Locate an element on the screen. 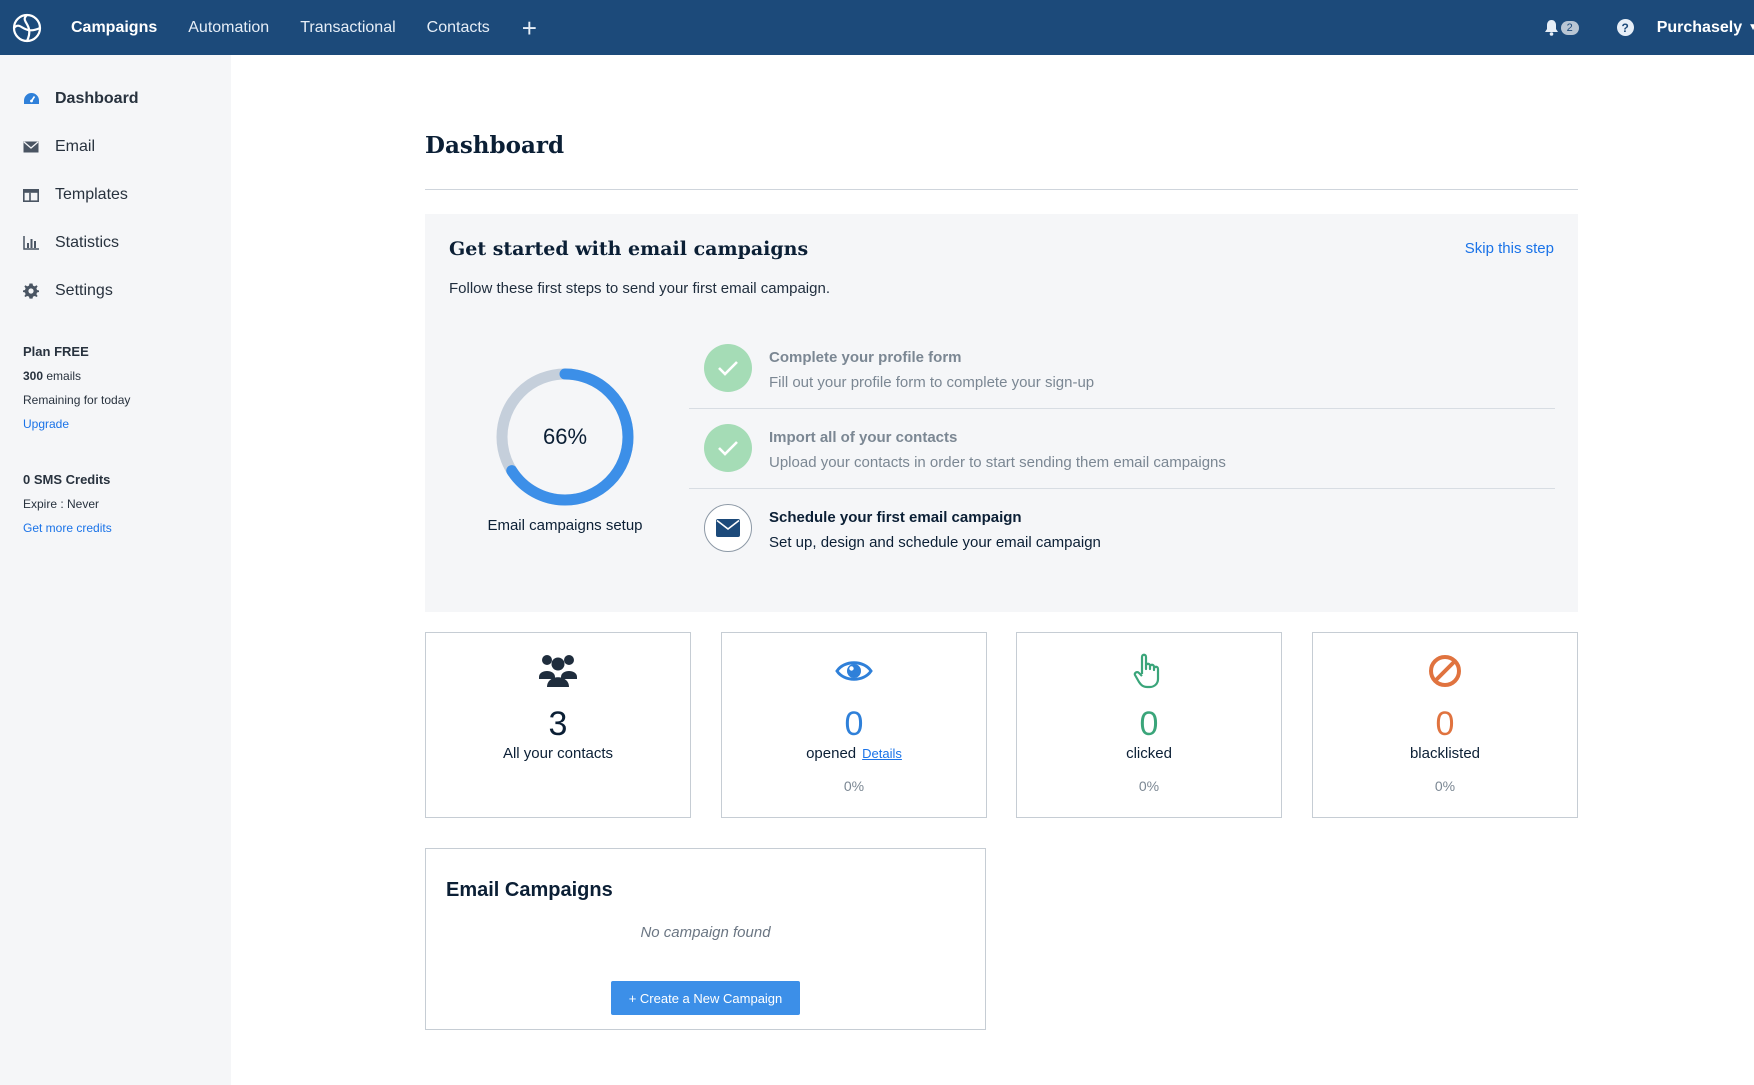 The image size is (1754, 1085). notifications-button: 2 is located at coordinates (1561, 27).